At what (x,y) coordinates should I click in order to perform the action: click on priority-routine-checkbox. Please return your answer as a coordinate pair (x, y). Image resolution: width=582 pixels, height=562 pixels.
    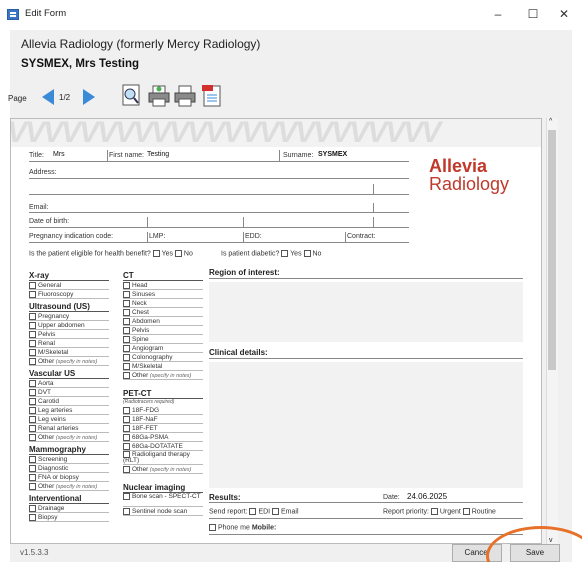
    Looking at the image, I should click on (466, 511).